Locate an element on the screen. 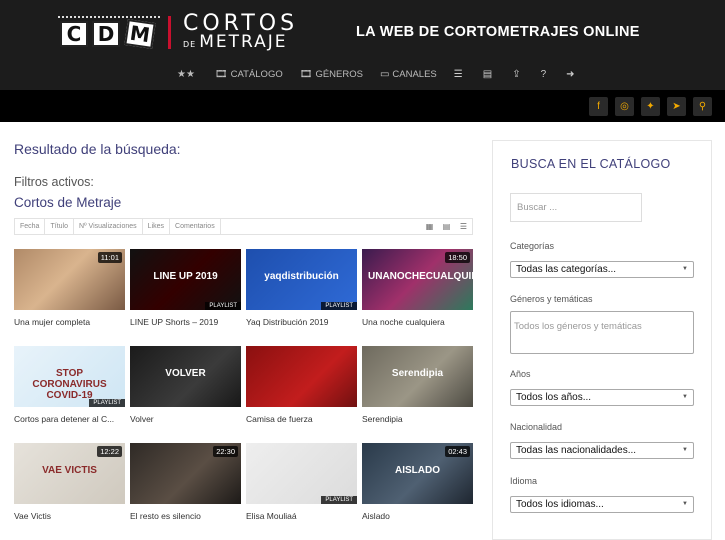 The image size is (725, 540). thumbnail-text: Serendipia is located at coordinates (417, 373).